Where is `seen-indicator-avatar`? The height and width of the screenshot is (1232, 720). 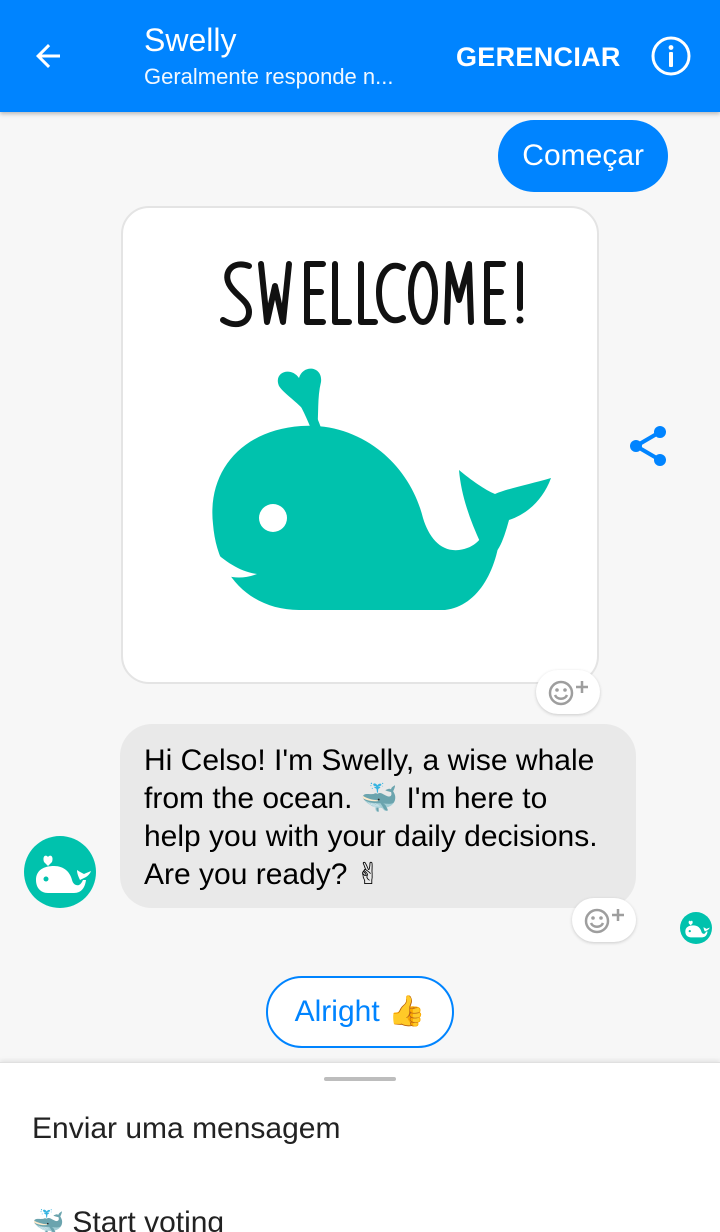
seen-indicator-avatar is located at coordinates (696, 928).